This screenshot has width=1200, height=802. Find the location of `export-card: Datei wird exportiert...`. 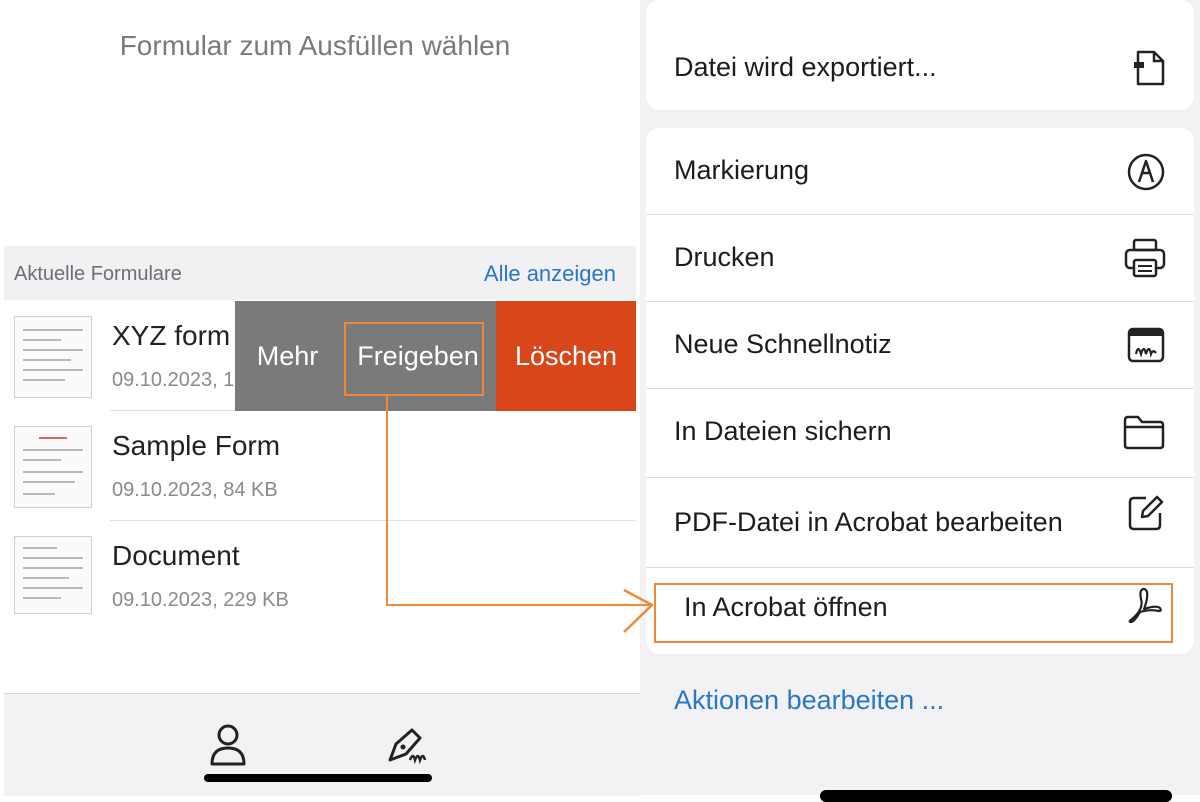

export-card: Datei wird exportiert... is located at coordinates (920, 55).